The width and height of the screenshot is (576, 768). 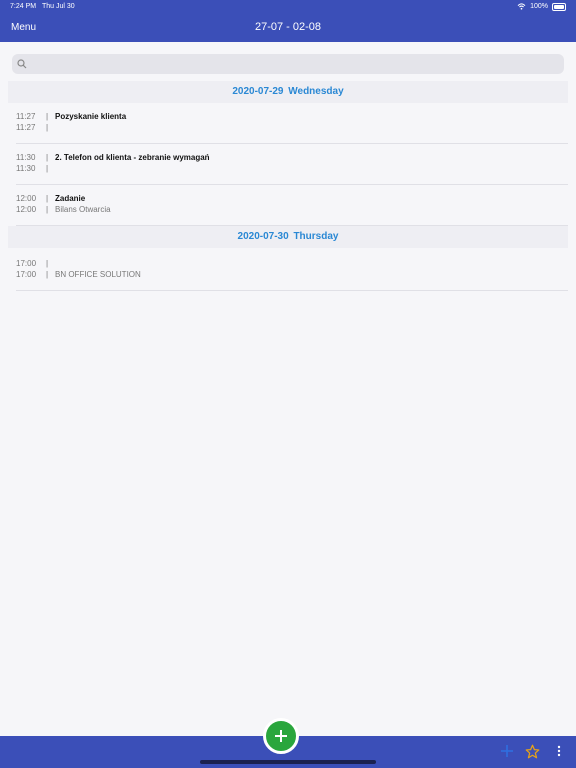 What do you see at coordinates (559, 6) in the screenshot?
I see `battery-icon` at bounding box center [559, 6].